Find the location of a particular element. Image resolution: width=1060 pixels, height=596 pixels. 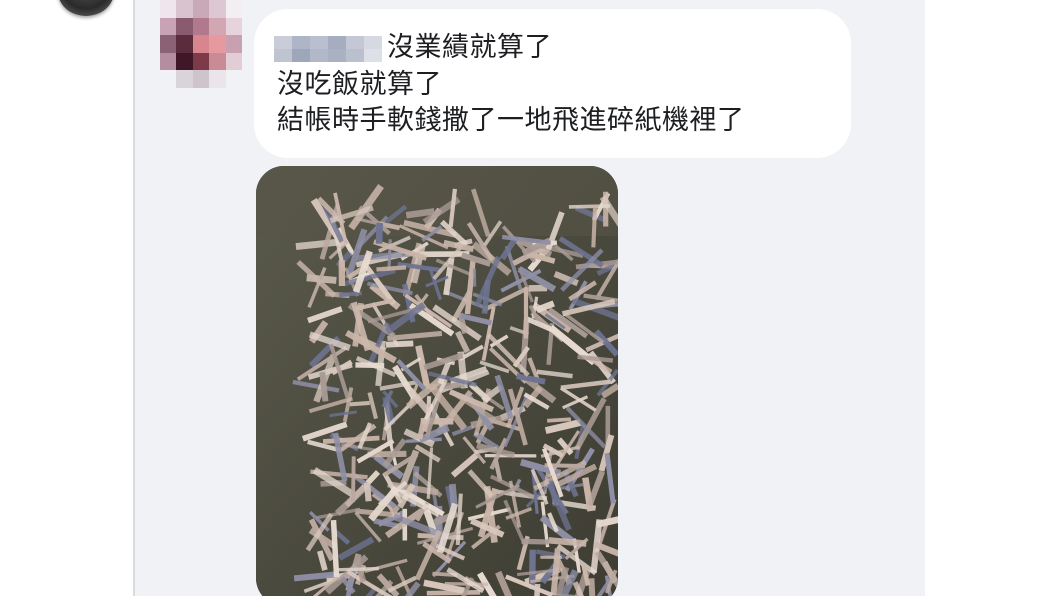

right-margin is located at coordinates (992, 298).